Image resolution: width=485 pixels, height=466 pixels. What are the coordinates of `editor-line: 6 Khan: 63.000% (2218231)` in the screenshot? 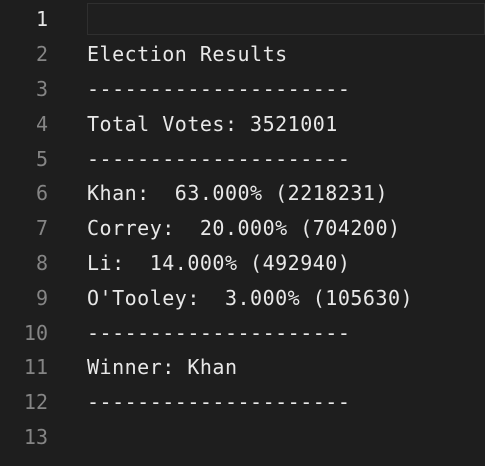 It's located at (242, 193).